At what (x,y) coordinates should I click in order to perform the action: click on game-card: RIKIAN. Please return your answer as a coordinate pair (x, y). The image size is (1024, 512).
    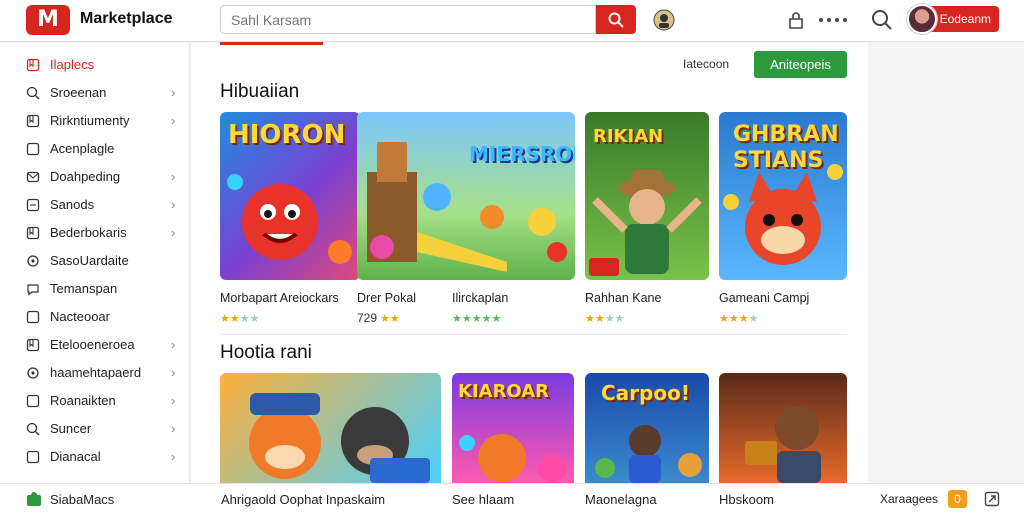
    Looking at the image, I should click on (647, 196).